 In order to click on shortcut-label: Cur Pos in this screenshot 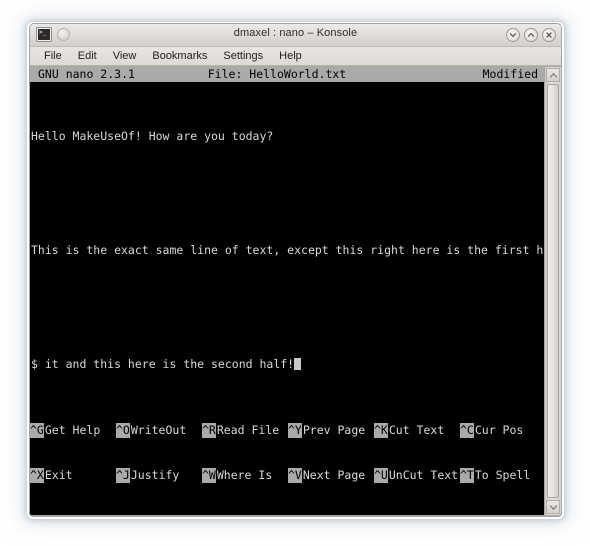, I will do `click(499, 430)`.